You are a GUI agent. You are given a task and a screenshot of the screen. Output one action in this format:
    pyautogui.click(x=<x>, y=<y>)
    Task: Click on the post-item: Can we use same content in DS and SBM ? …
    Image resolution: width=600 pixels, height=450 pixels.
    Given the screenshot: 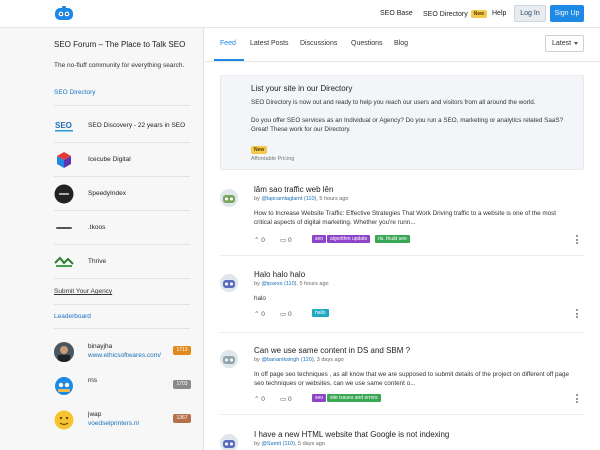 What is the action you would take?
    pyautogui.click(x=402, y=377)
    